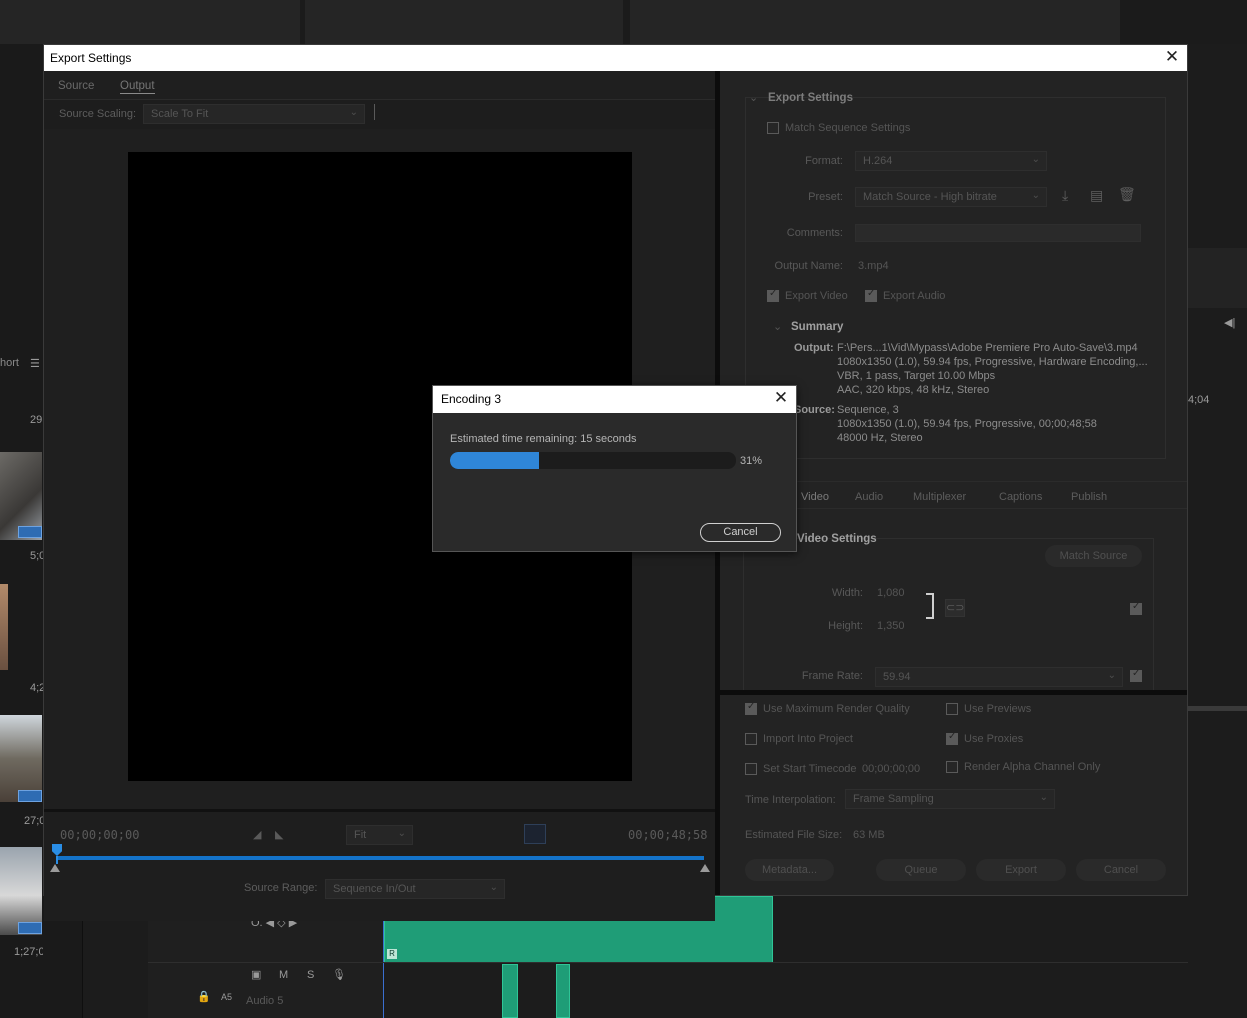 This screenshot has width=1247, height=1018. What do you see at coordinates (91, 58) in the screenshot?
I see `window-title: Export Settings` at bounding box center [91, 58].